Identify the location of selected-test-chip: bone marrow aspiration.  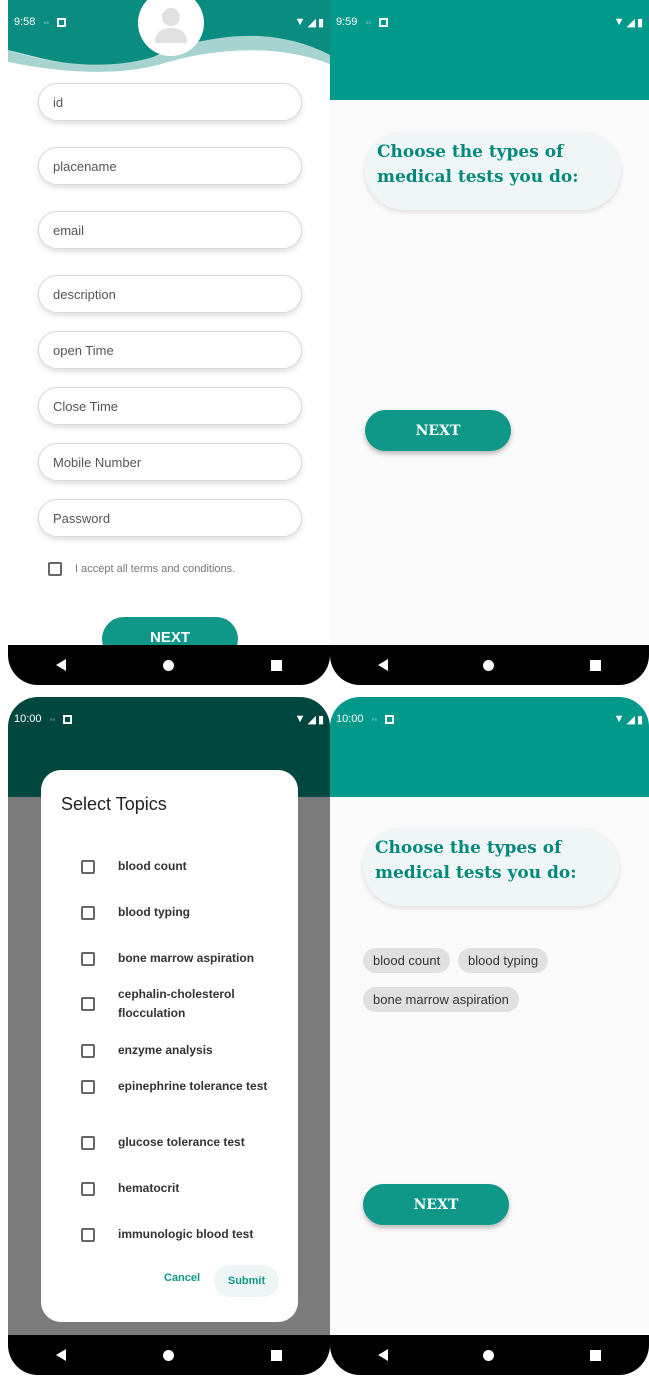
(441, 999).